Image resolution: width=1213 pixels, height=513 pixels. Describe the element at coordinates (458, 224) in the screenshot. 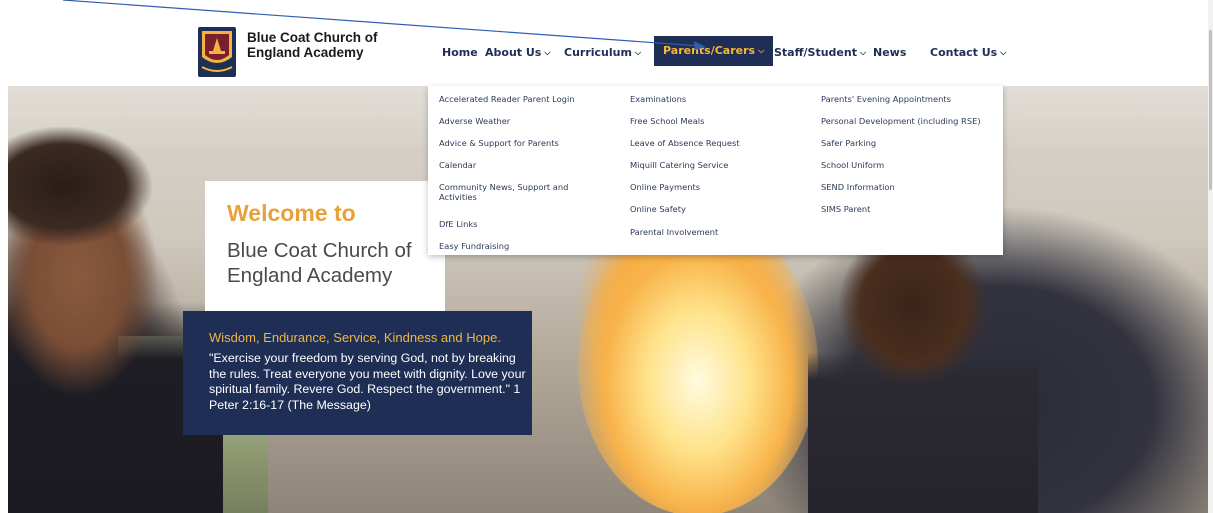

I see `menu-item: DfE Links` at that location.